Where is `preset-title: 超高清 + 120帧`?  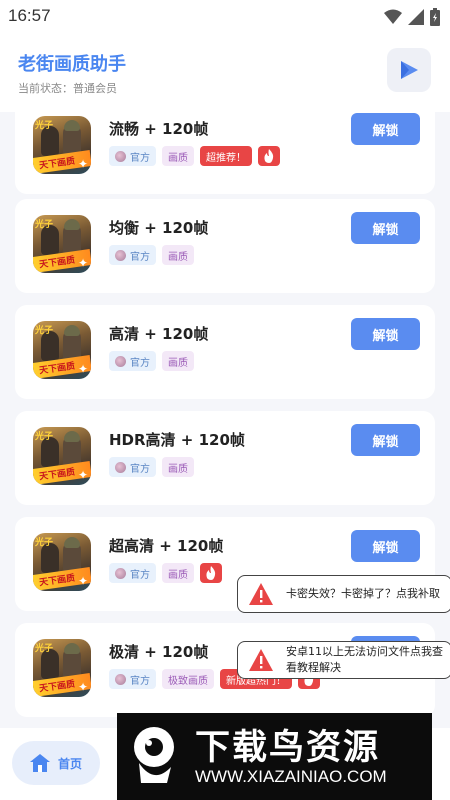 preset-title: 超高清 + 120帧 is located at coordinates (166, 546).